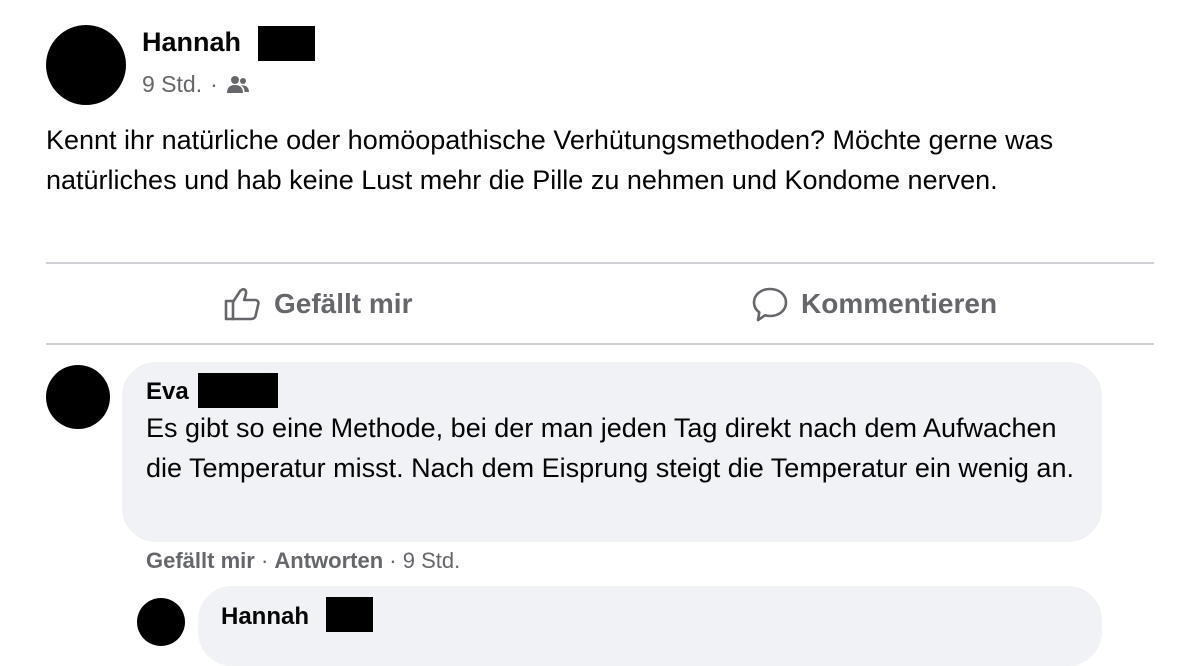  What do you see at coordinates (242, 304) in the screenshot?
I see `thumbs-up-icon` at bounding box center [242, 304].